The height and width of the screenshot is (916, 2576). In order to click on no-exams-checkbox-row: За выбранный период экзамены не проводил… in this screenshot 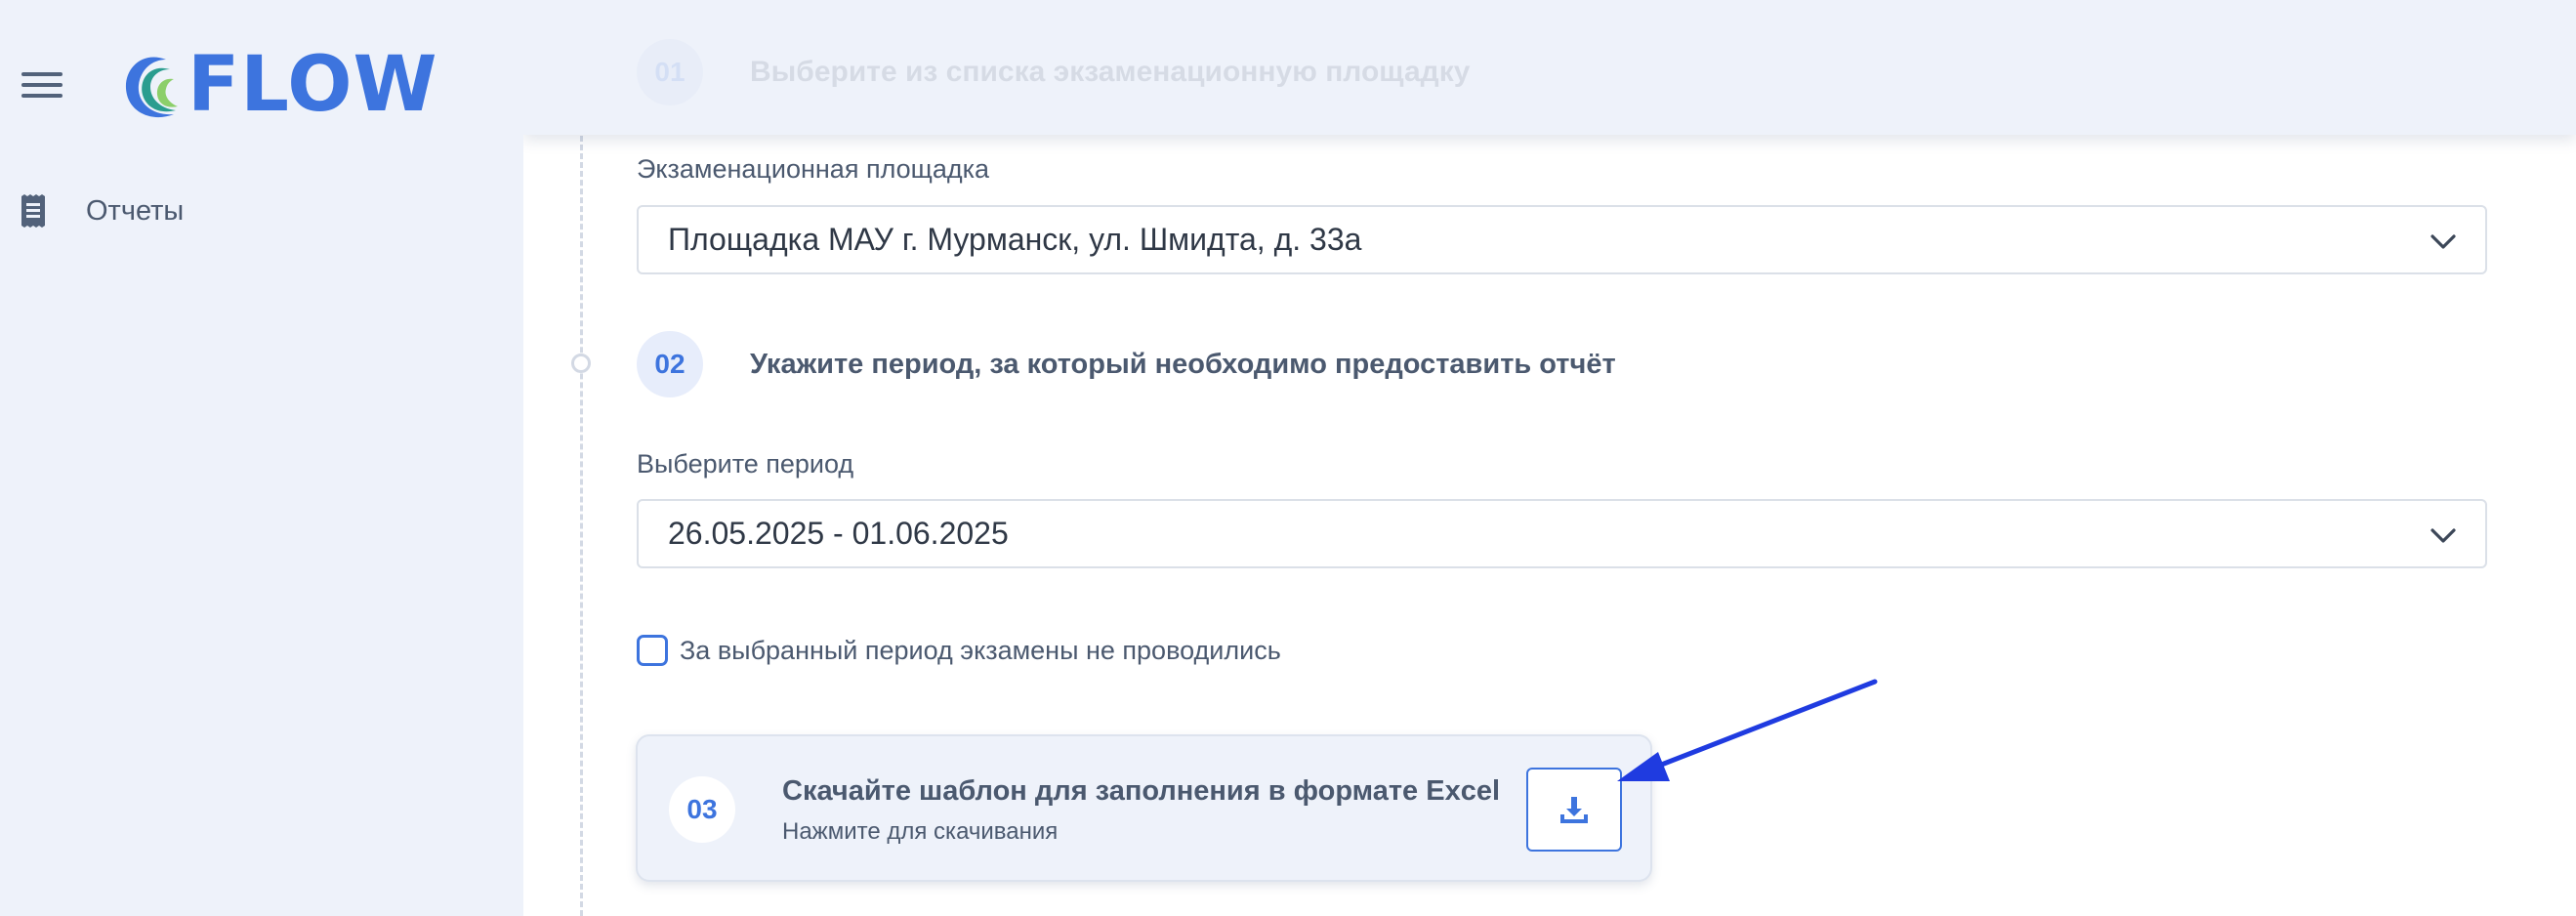, I will do `click(959, 650)`.